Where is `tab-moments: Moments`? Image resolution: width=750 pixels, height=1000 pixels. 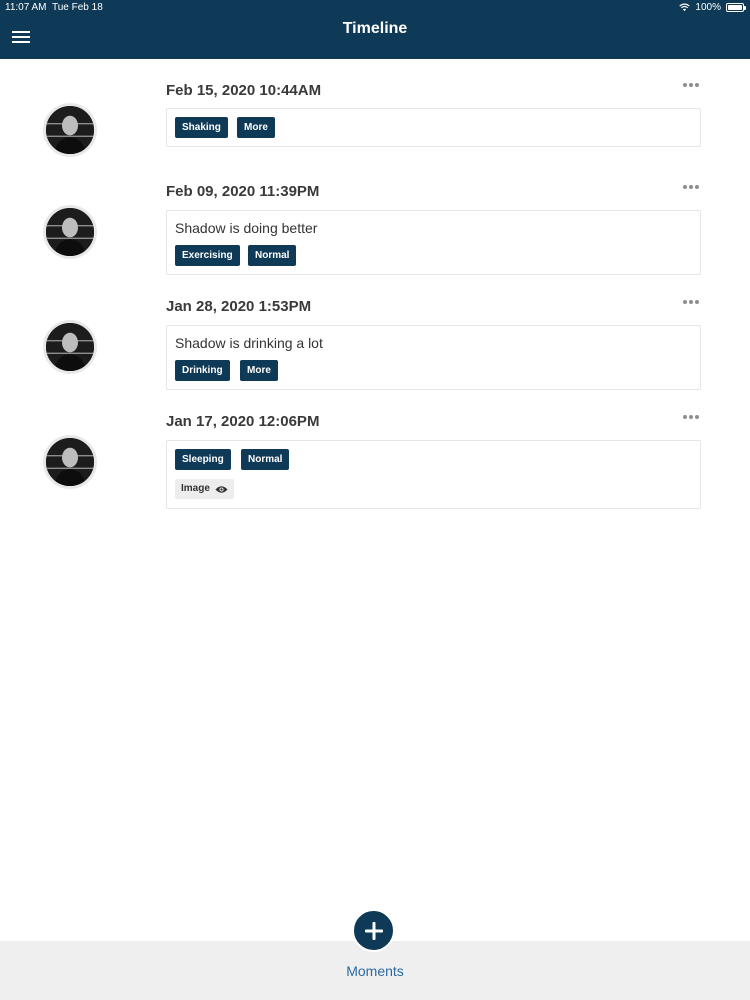
tab-moments: Moments is located at coordinates (375, 971).